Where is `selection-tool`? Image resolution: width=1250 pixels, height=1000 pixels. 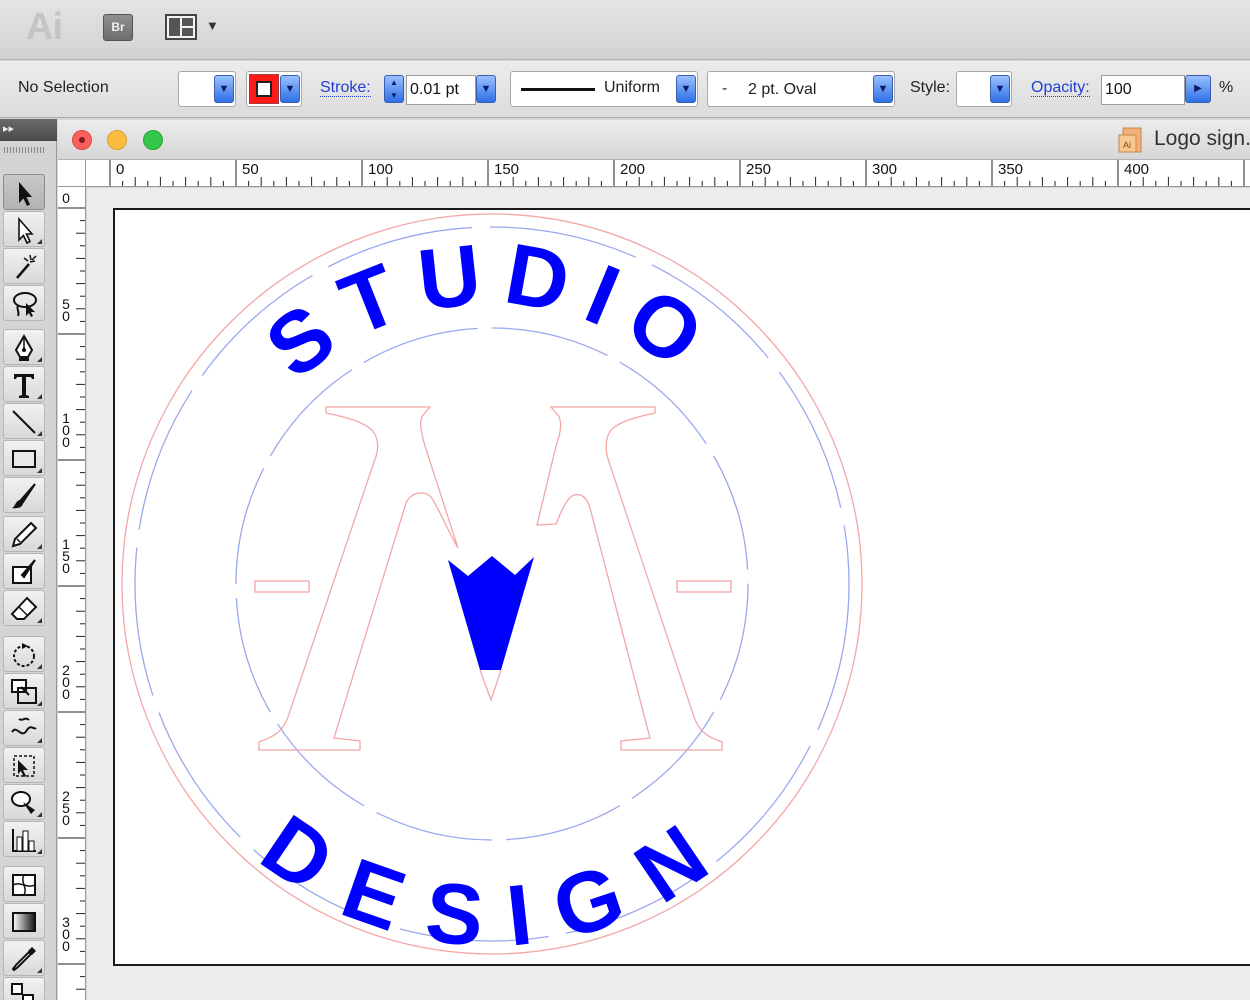
selection-tool is located at coordinates (24, 192).